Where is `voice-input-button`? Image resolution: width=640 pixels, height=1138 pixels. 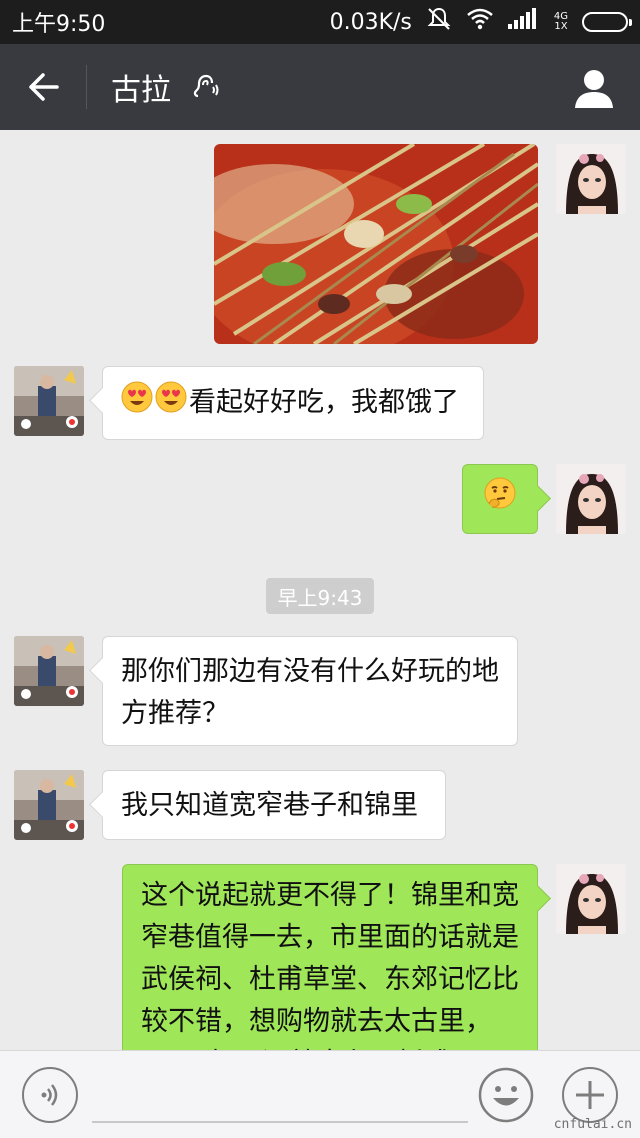 voice-input-button is located at coordinates (50, 1095).